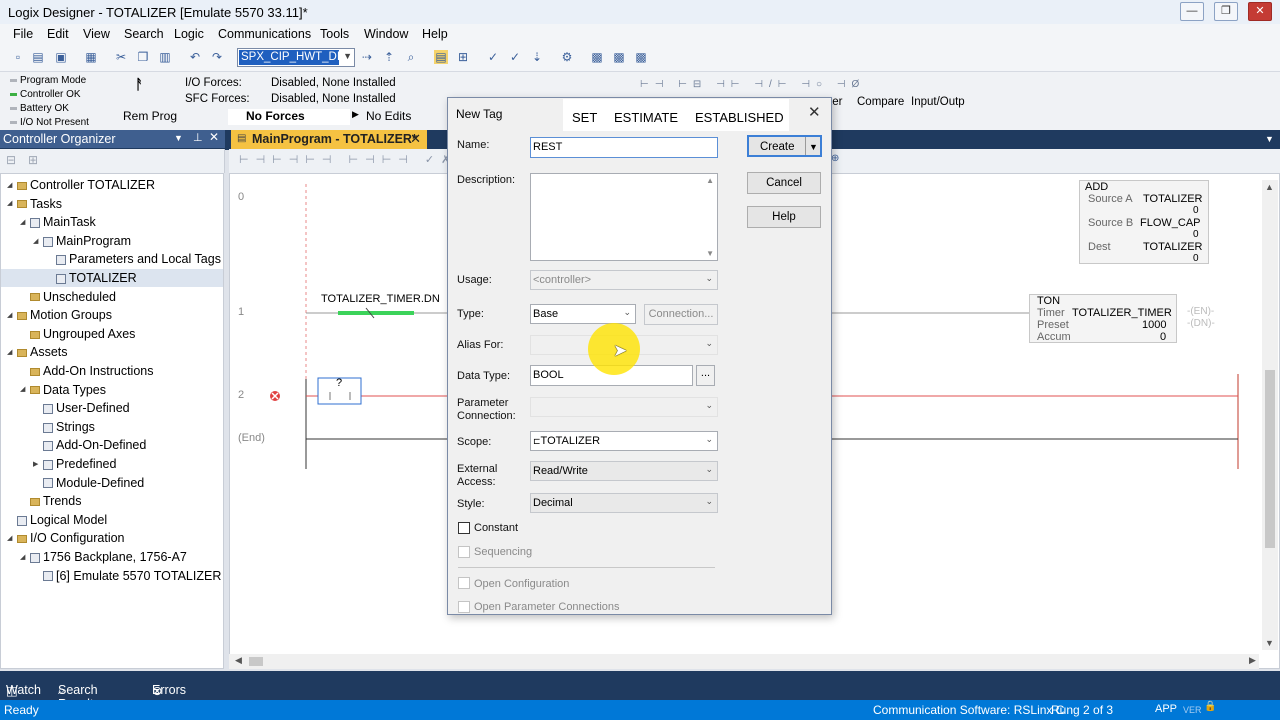 The width and height of the screenshot is (1280, 720). What do you see at coordinates (112, 334) in the screenshot?
I see `tree-item: Ungrouped Axes` at bounding box center [112, 334].